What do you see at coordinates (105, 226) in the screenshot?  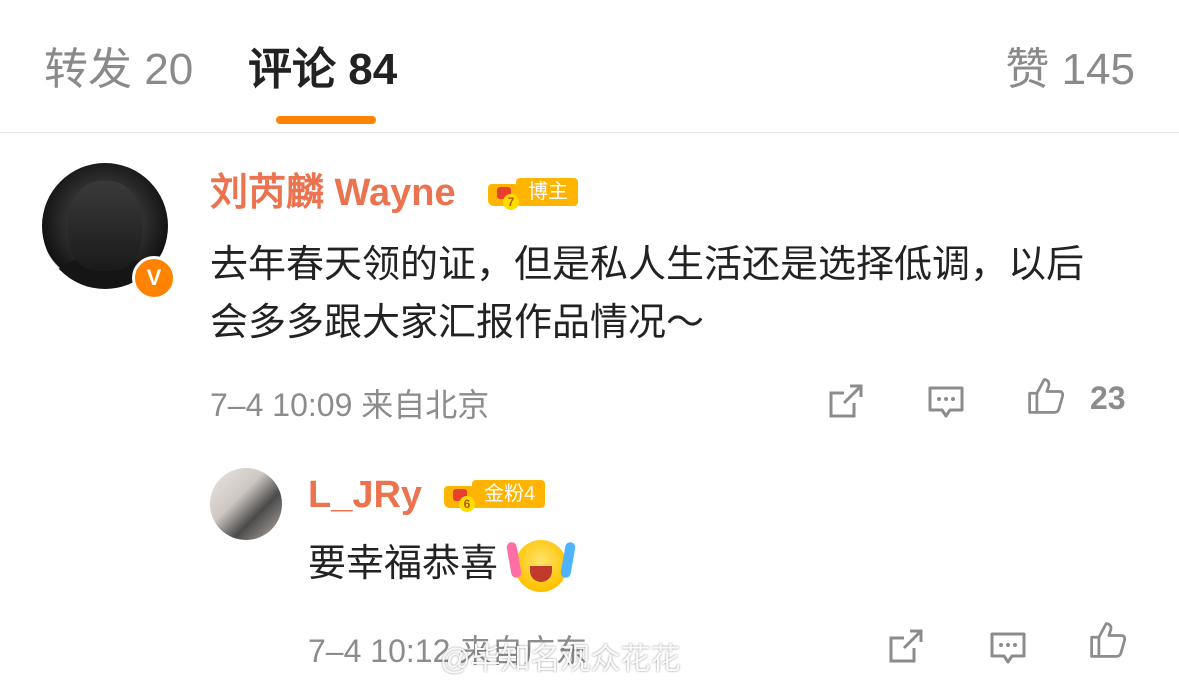 I see `avatar-face` at bounding box center [105, 226].